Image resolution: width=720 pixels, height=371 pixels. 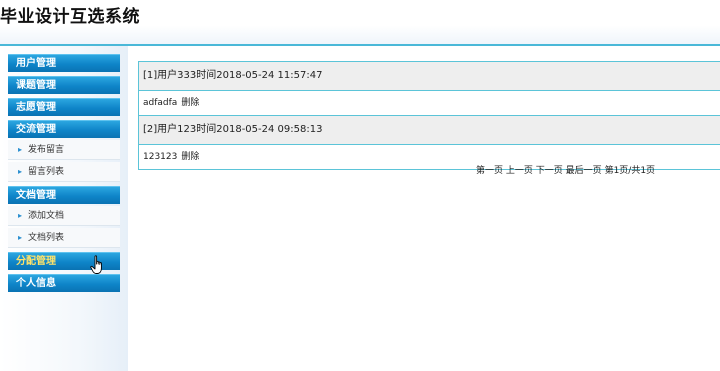 I want to click on message-content: 123123, so click(x=160, y=157).